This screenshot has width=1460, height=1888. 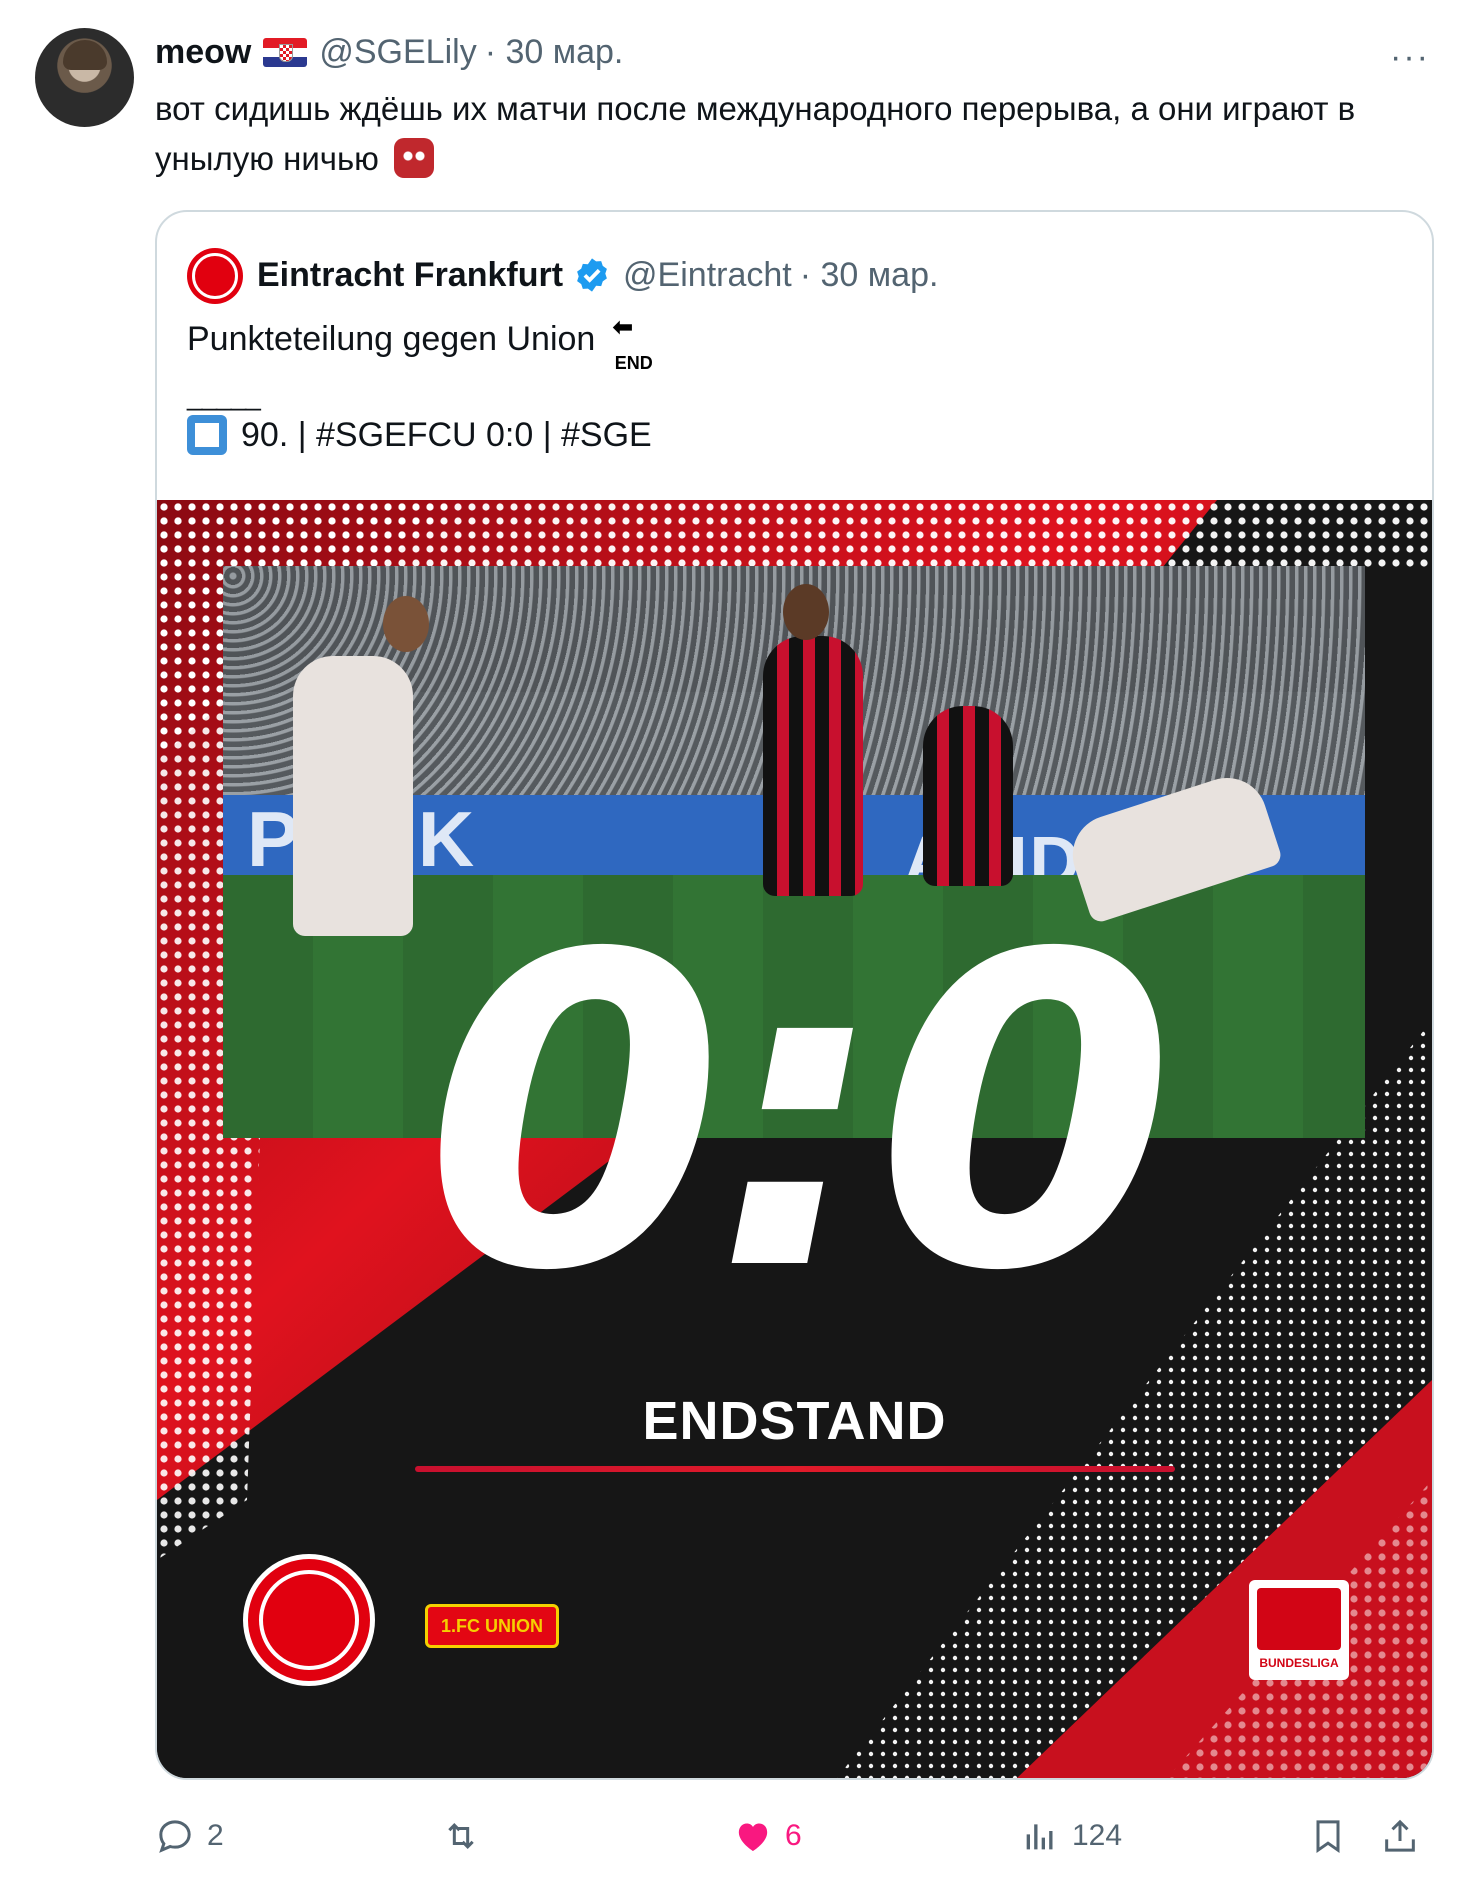 What do you see at coordinates (175, 1836) in the screenshot?
I see `reply-icon` at bounding box center [175, 1836].